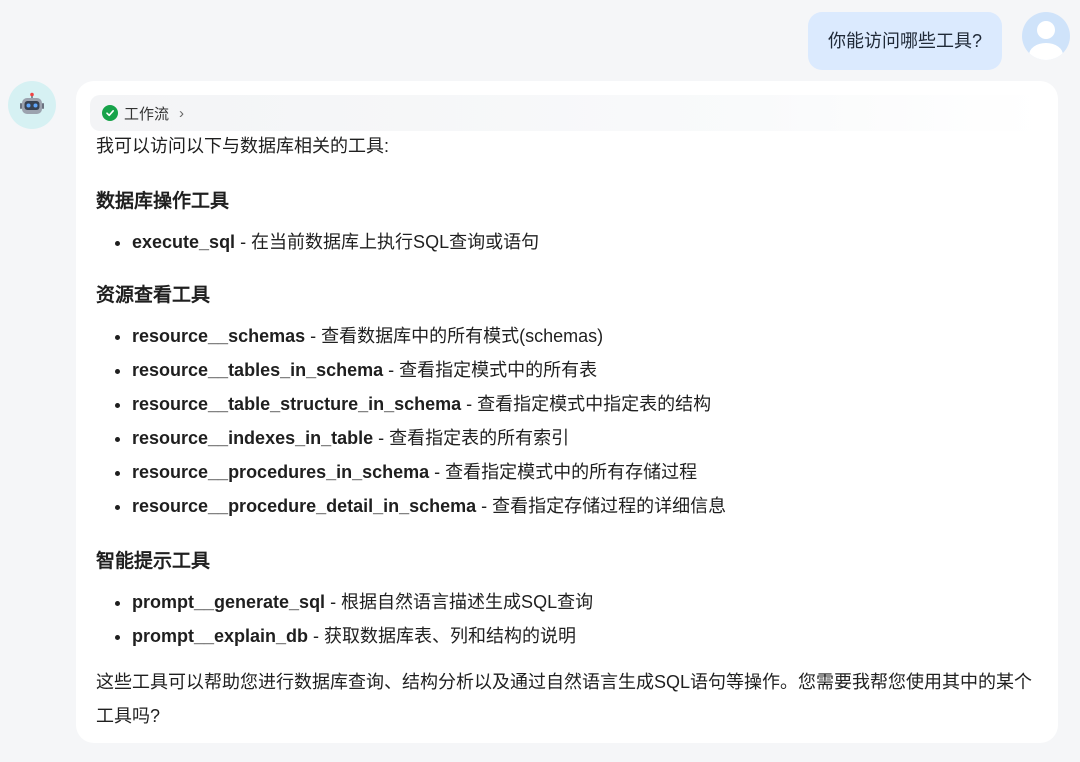  I want to click on section-title: 资源查看工具, so click(153, 295).